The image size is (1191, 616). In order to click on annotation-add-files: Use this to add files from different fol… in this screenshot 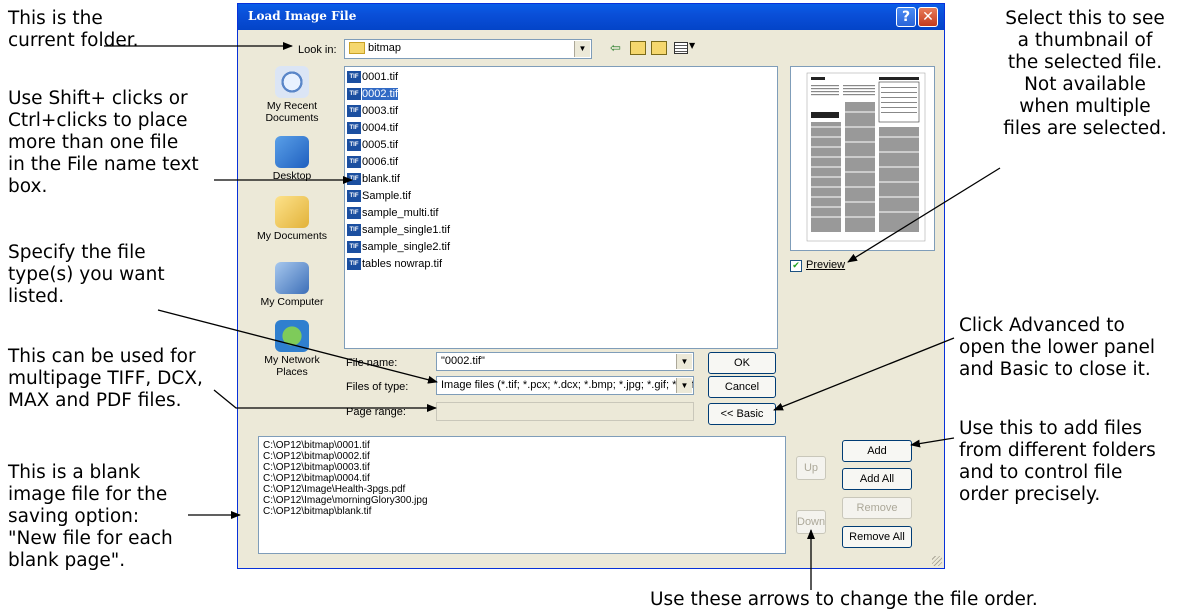, I will do `click(1057, 461)`.